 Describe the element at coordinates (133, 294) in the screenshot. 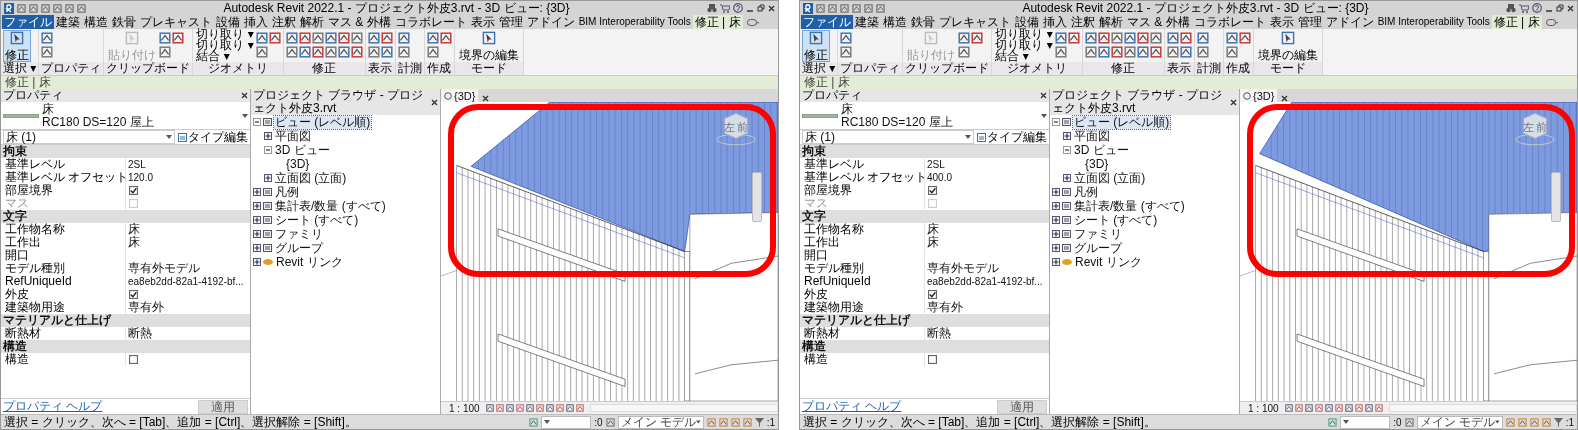

I see `checkbox` at that location.